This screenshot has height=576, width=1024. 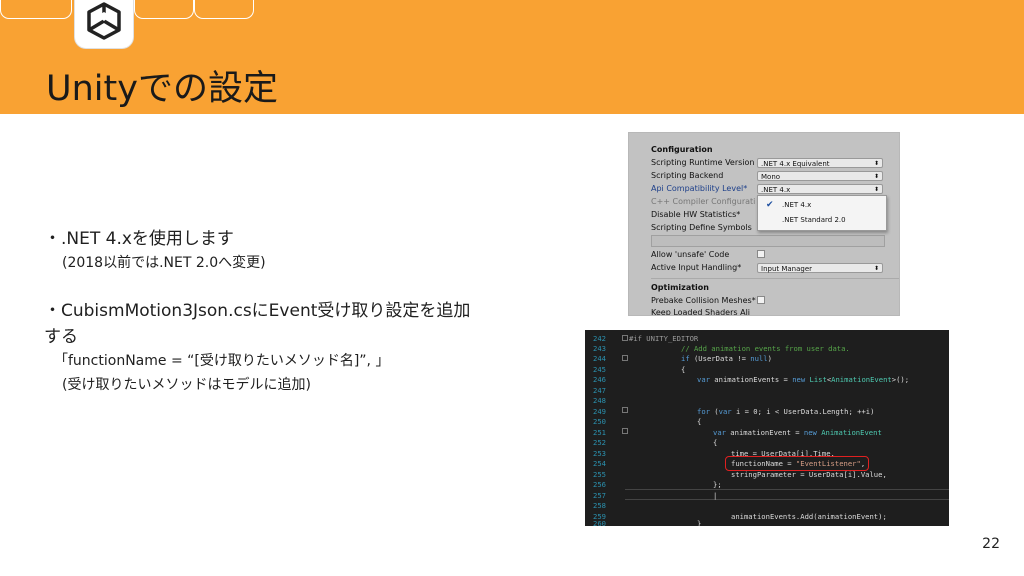 What do you see at coordinates (139, 239) in the screenshot?
I see `bullet-dotnet: ・.NET 4.xを使用します` at bounding box center [139, 239].